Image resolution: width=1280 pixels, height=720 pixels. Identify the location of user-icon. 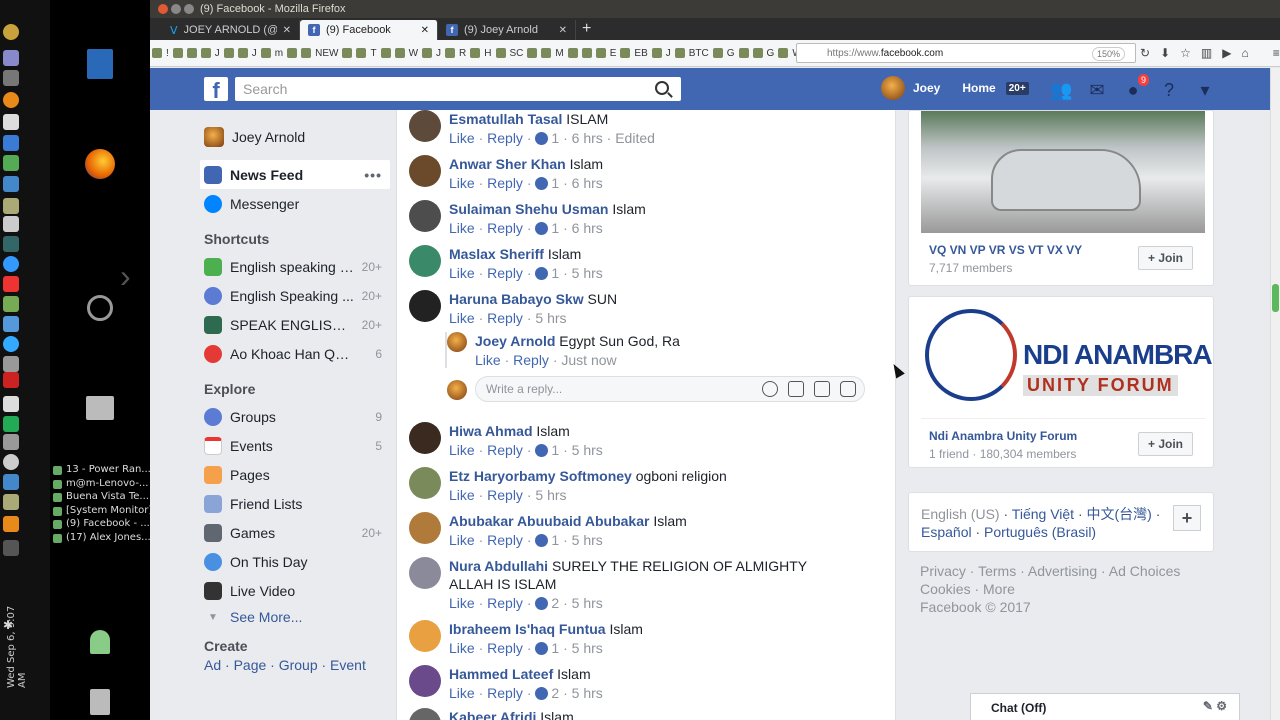
(100, 642).